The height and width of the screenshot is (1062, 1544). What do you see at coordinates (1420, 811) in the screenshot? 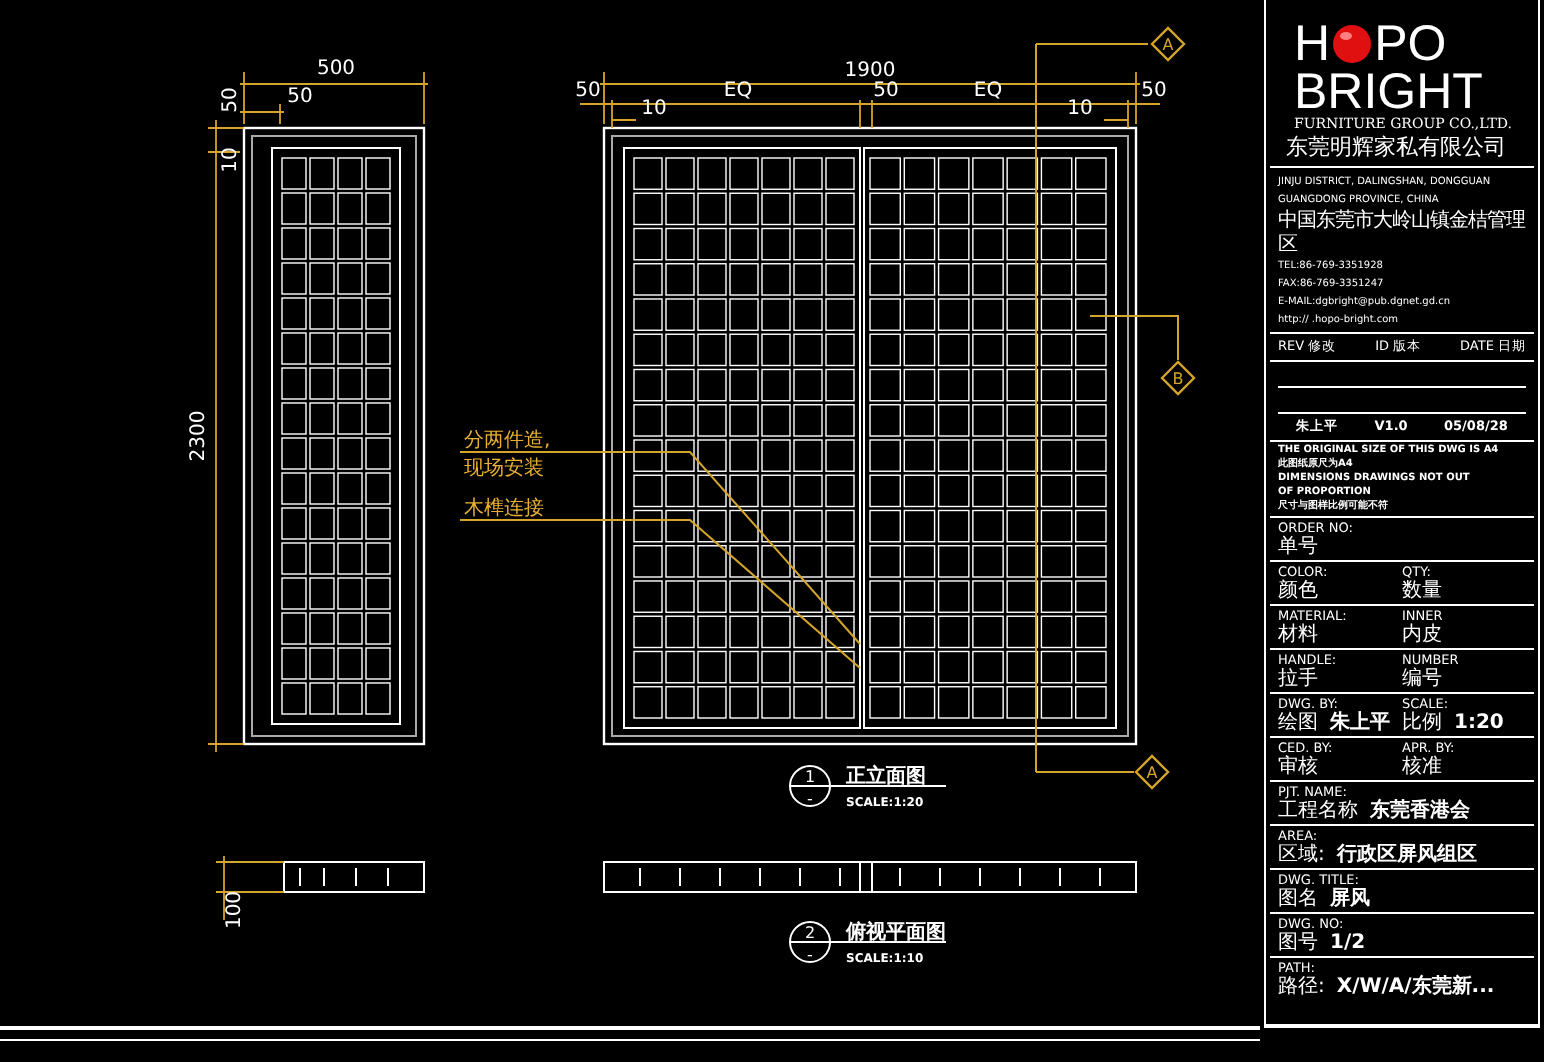
I see `field-value: 东莞香港会` at bounding box center [1420, 811].